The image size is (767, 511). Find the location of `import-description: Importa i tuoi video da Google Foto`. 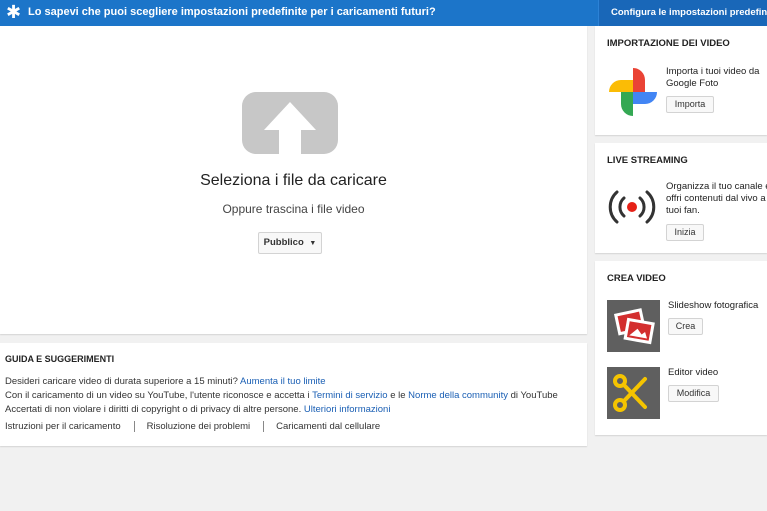

import-description: Importa i tuoi video da Google Foto is located at coordinates (713, 77).